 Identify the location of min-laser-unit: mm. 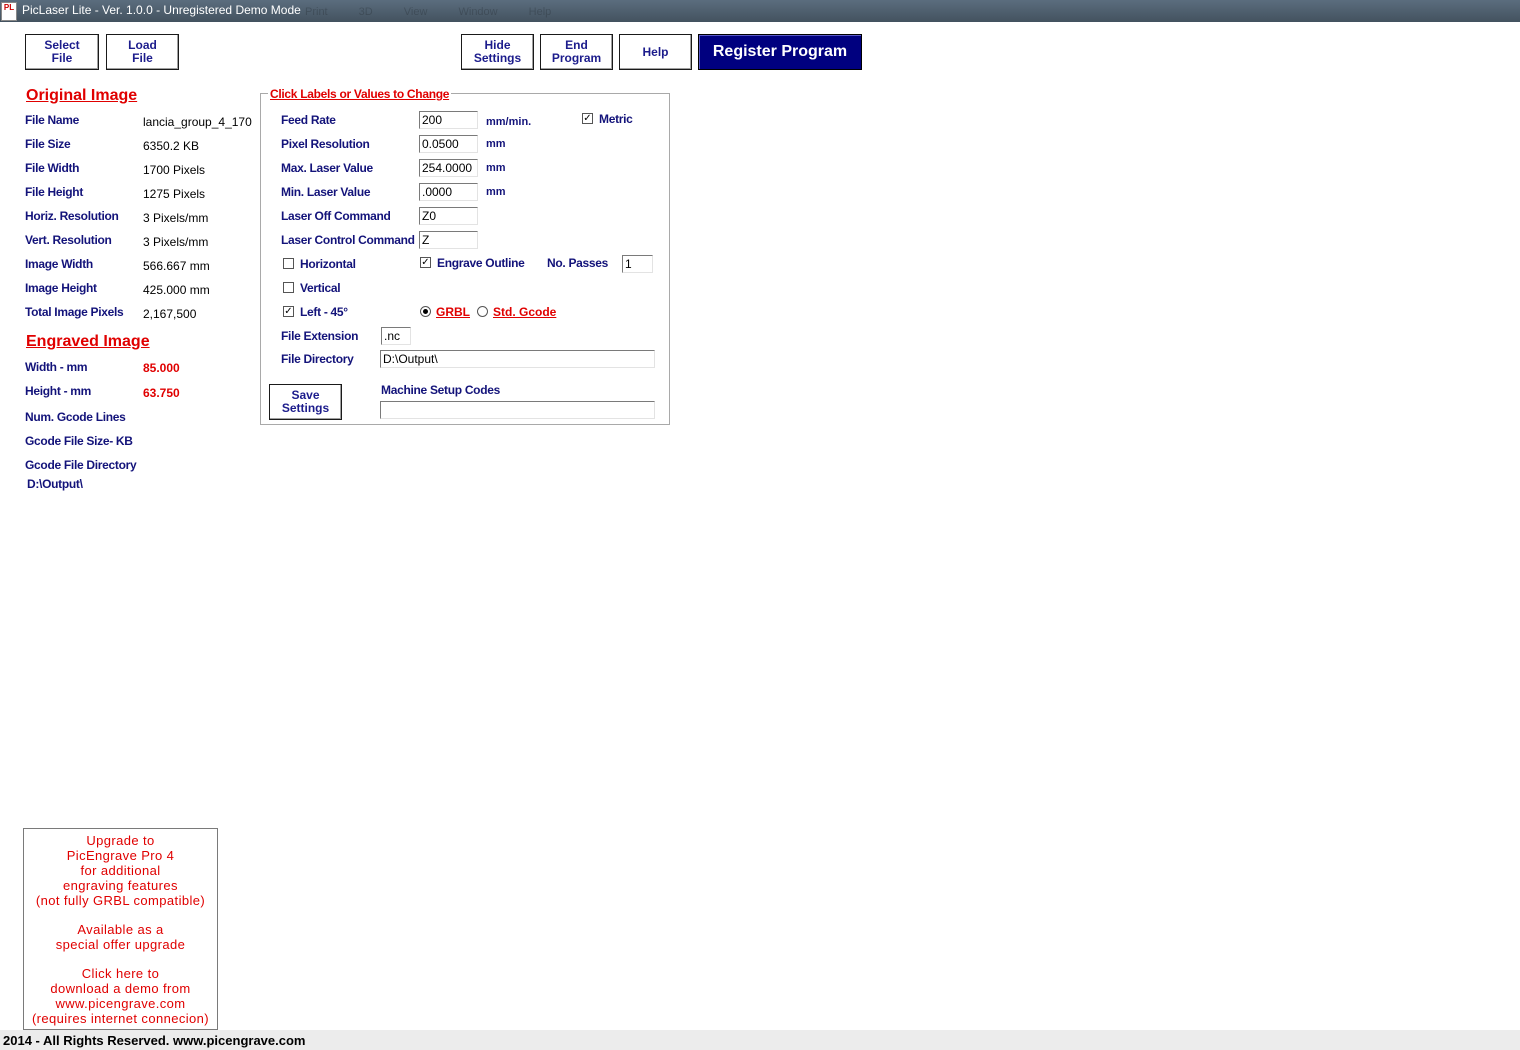
(496, 192).